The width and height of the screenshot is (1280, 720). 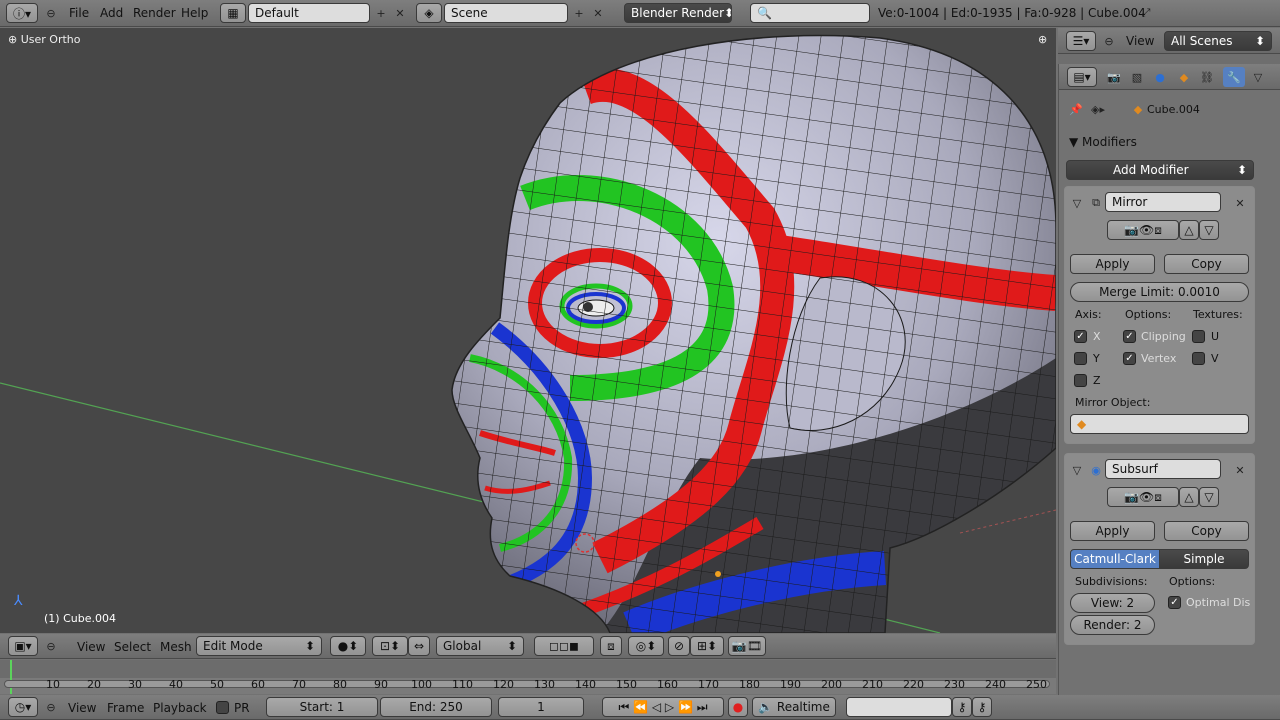 What do you see at coordinates (400, 13) in the screenshot?
I see `remove-layout-icon: ✕` at bounding box center [400, 13].